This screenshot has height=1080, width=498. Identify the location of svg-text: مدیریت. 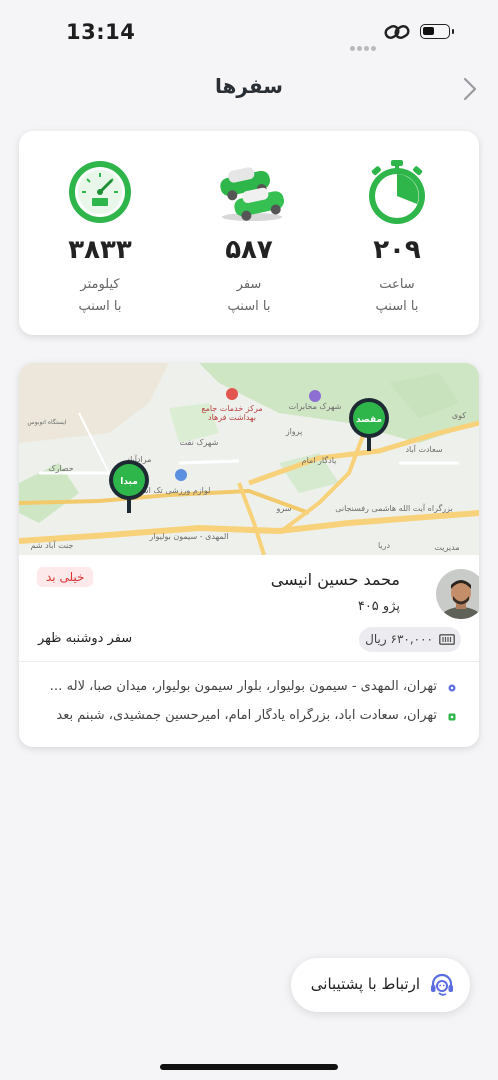
(446, 547).